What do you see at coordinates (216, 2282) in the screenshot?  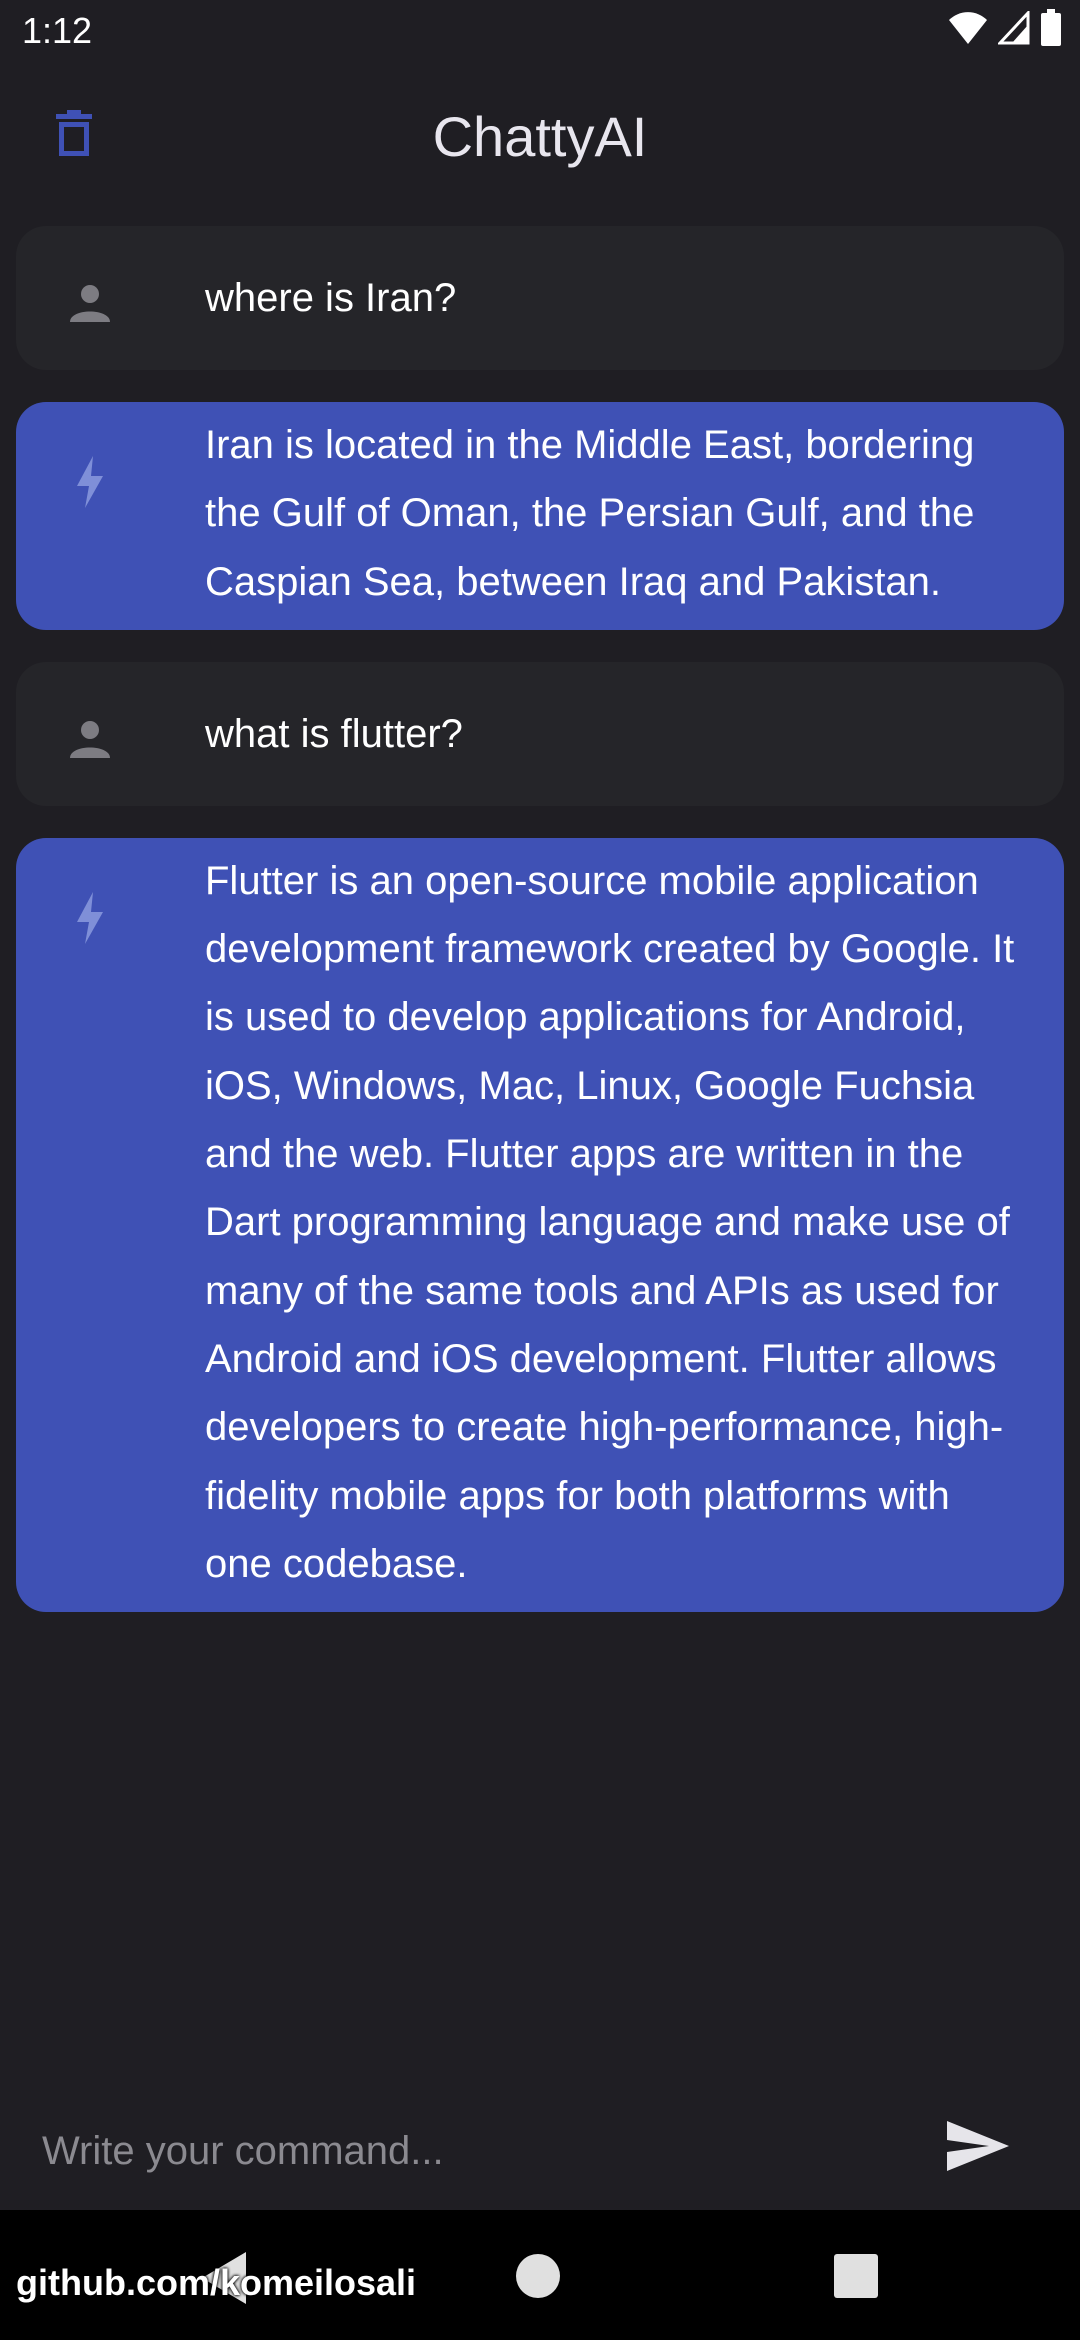 I see `watermark-text: github.com/komeilosali` at bounding box center [216, 2282].